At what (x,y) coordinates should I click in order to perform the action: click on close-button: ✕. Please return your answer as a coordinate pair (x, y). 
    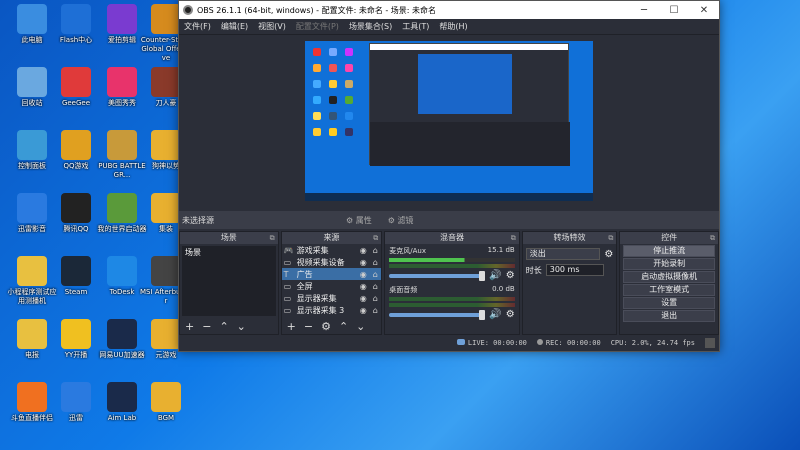
    Looking at the image, I should click on (704, 10).